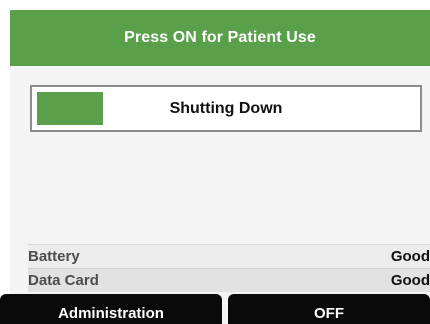  I want to click on administration-button: Administration, so click(111, 309).